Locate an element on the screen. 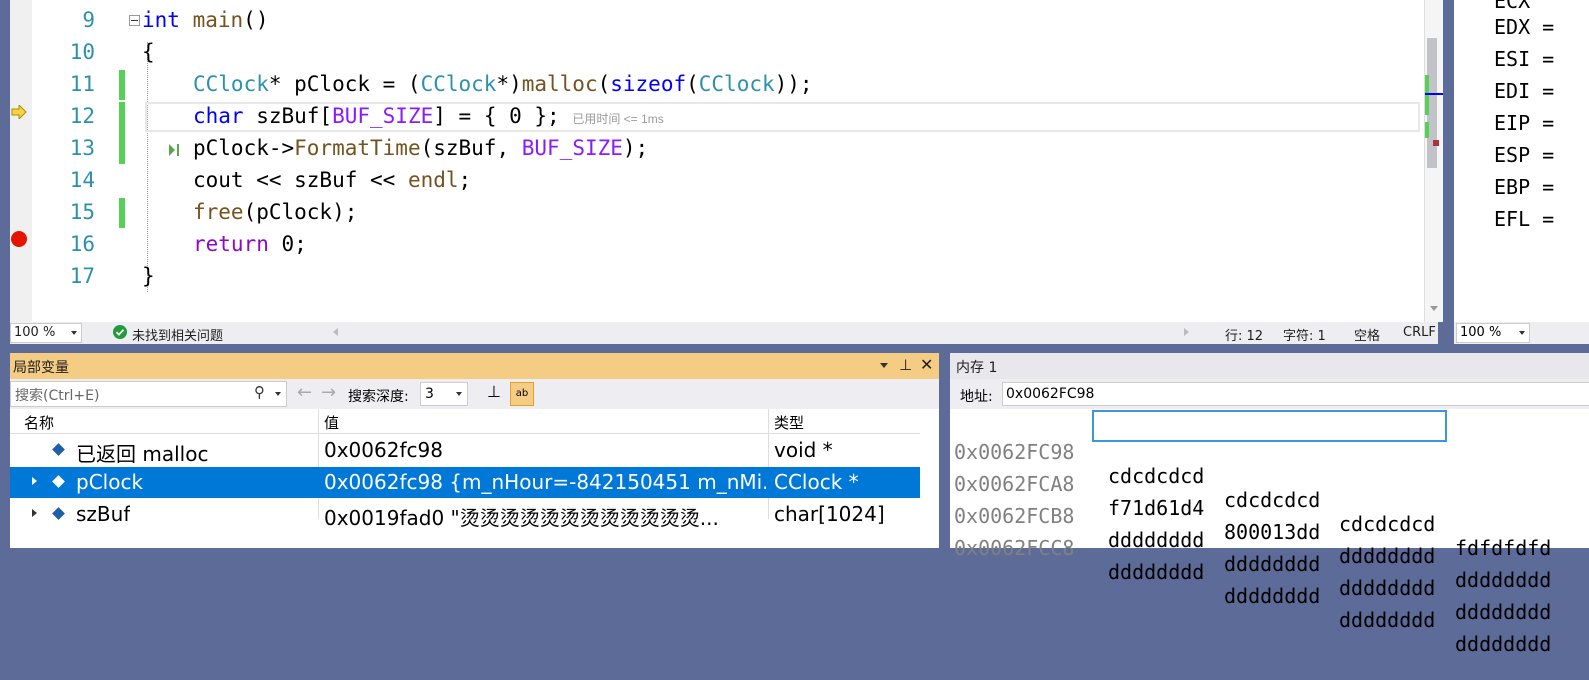  register-edi: EDI = is located at coordinates (1524, 91).